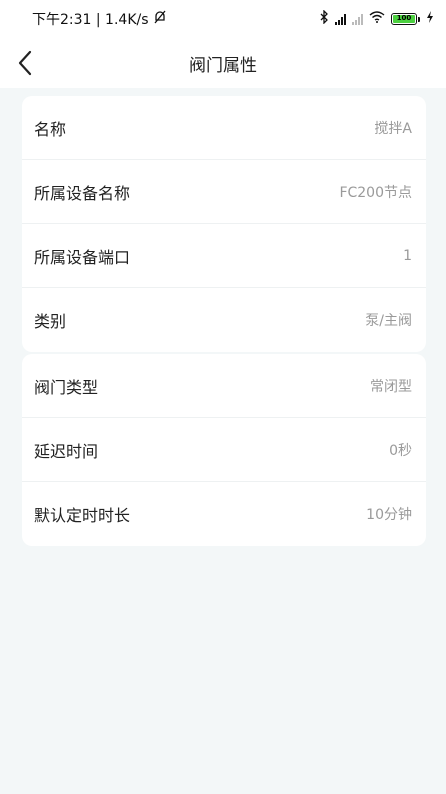 The width and height of the screenshot is (446, 794). I want to click on row-delay-time: 延迟时间 0秒, so click(224, 450).